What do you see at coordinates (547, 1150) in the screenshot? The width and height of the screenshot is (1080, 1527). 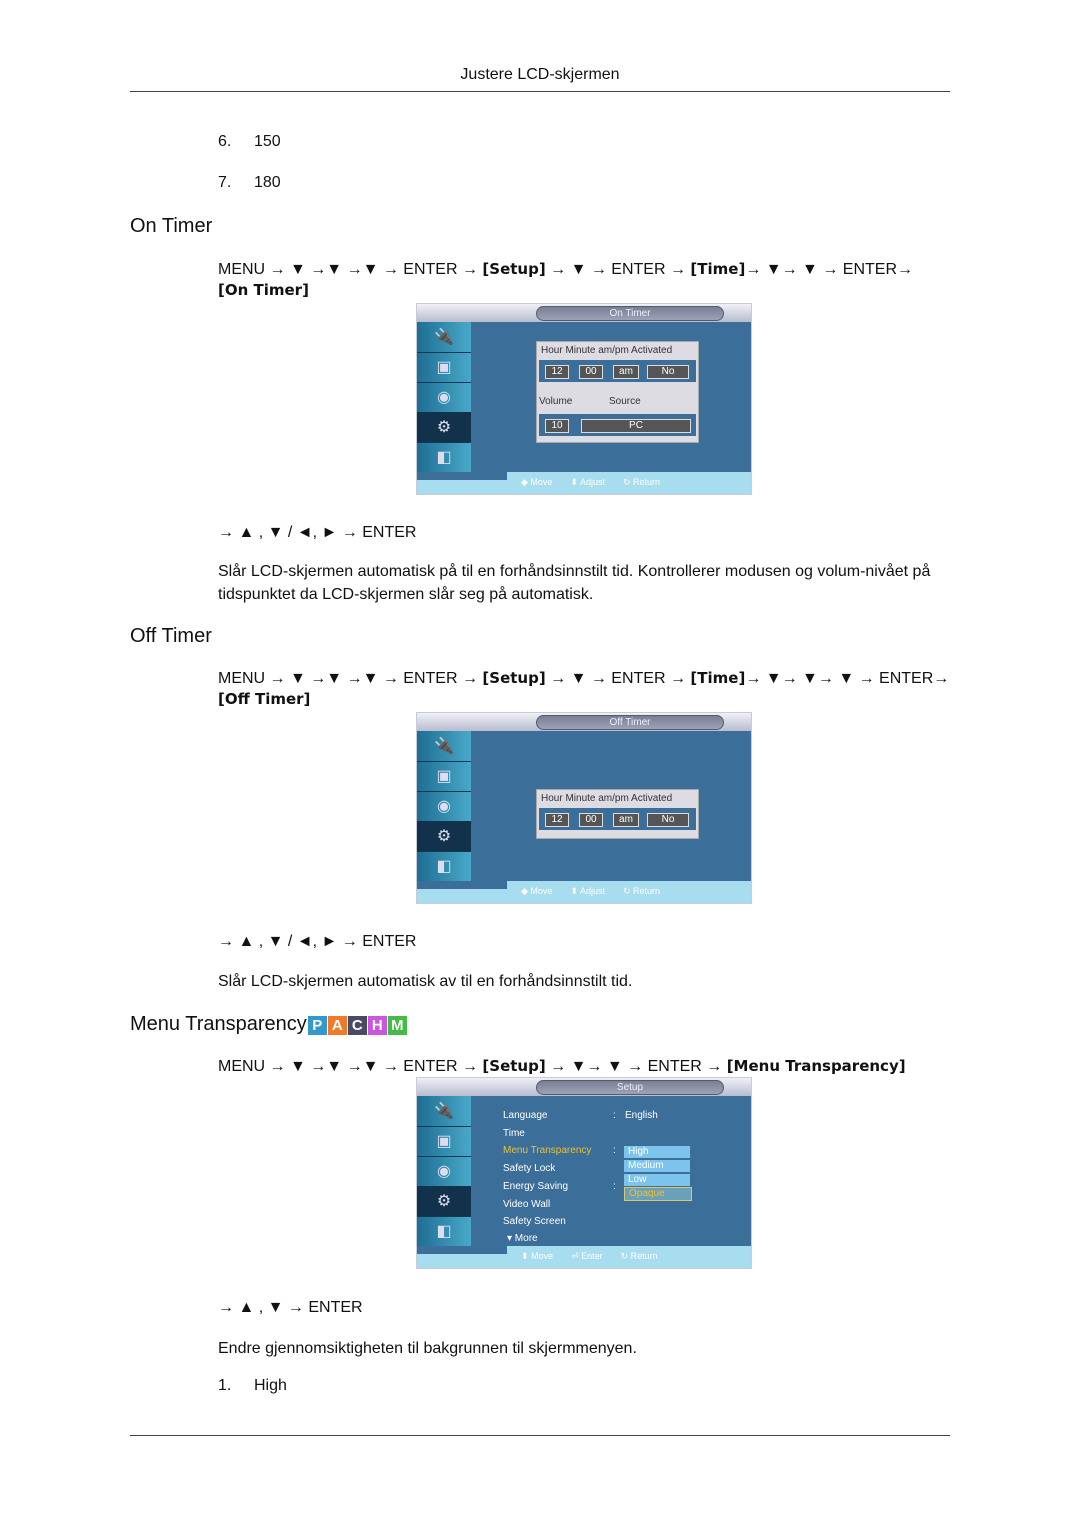 I see `menu-item-menu-transparency: Menu Transparency` at bounding box center [547, 1150].